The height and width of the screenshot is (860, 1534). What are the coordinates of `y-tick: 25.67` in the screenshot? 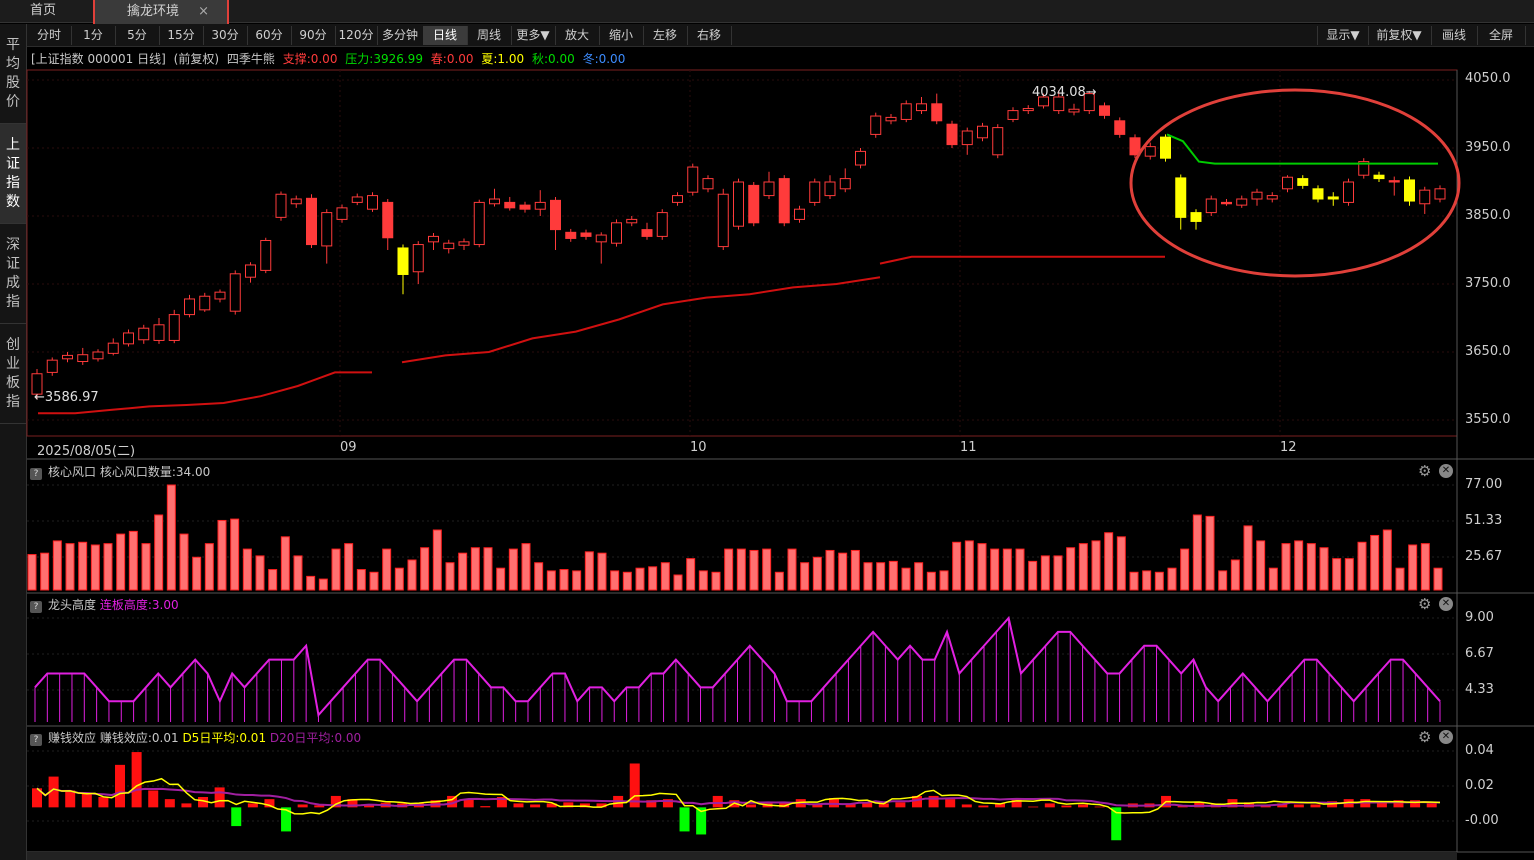 It's located at (1484, 556).